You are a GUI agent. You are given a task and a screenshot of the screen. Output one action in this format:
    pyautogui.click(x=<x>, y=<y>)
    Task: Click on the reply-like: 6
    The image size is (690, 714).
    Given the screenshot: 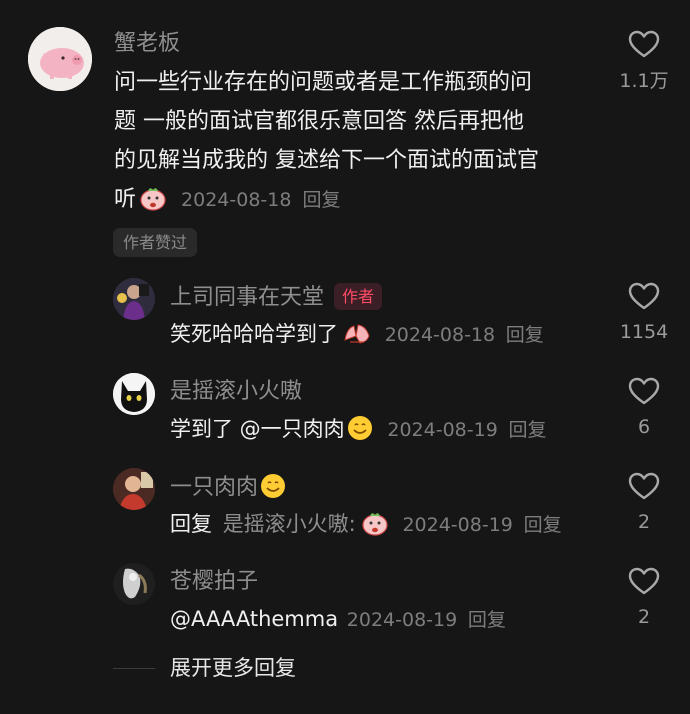 What is the action you would take?
    pyautogui.click(x=644, y=408)
    